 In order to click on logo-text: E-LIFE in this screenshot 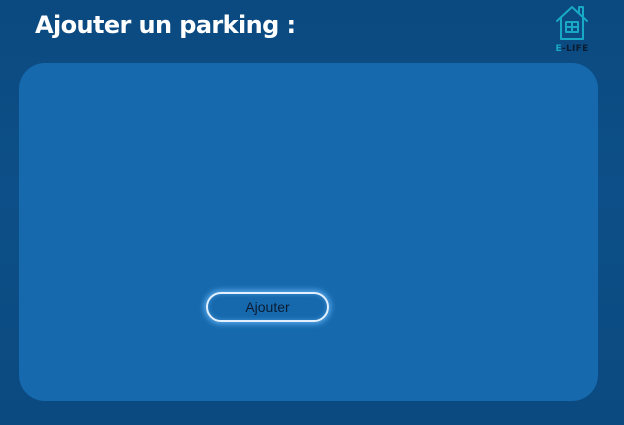, I will do `click(572, 49)`.